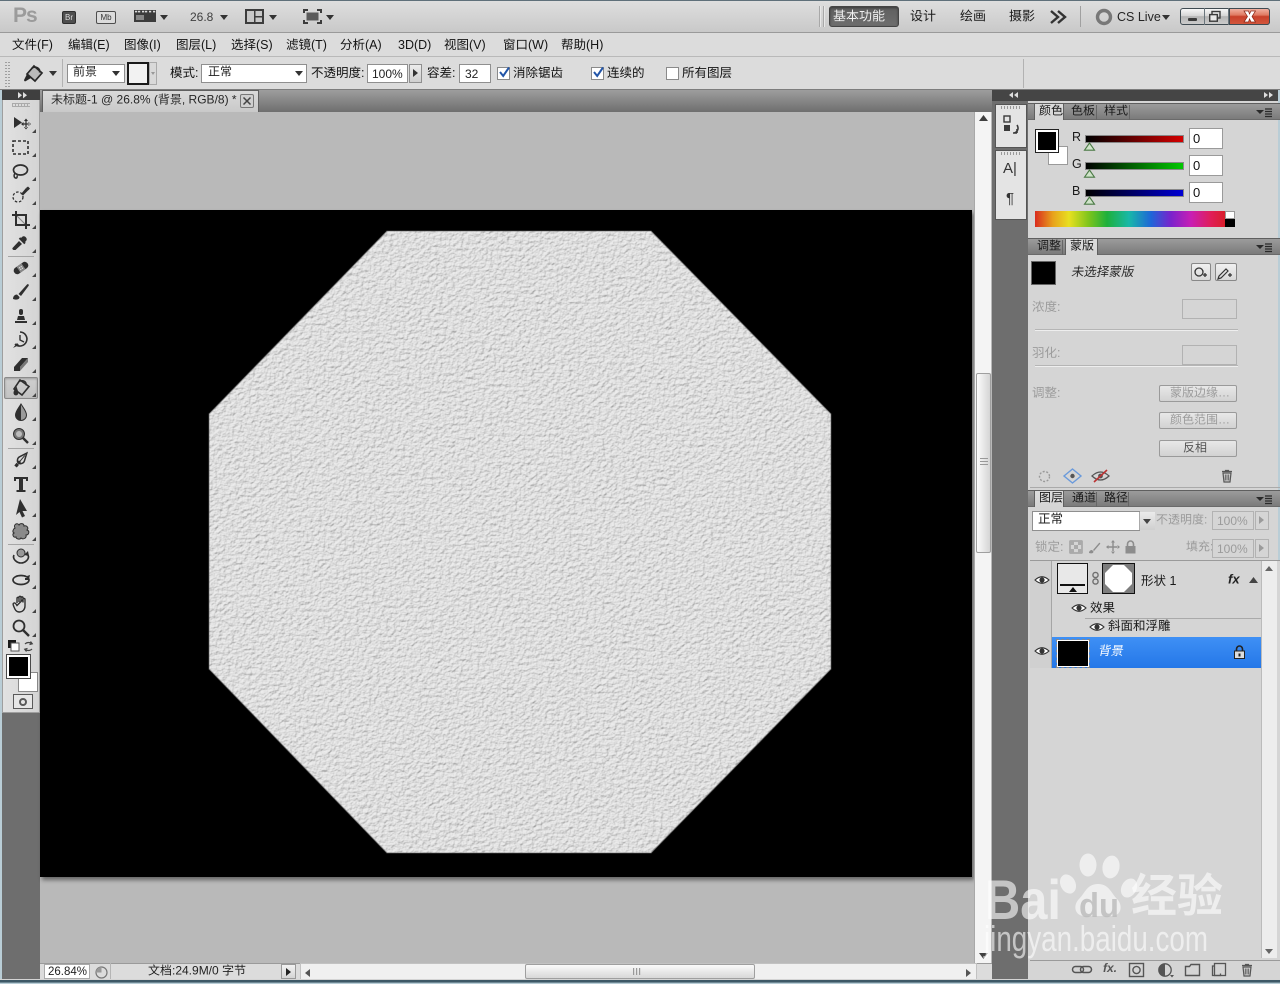 The height and width of the screenshot is (984, 1280). What do you see at coordinates (1077, 164) in the screenshot?
I see `svg-text: G` at bounding box center [1077, 164].